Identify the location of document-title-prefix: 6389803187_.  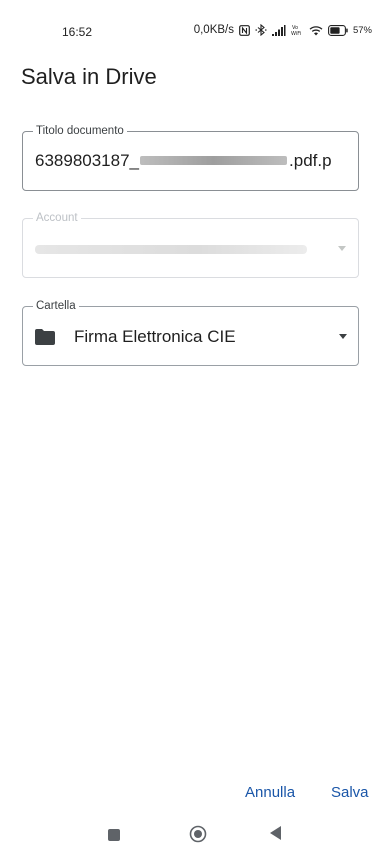
(87, 160).